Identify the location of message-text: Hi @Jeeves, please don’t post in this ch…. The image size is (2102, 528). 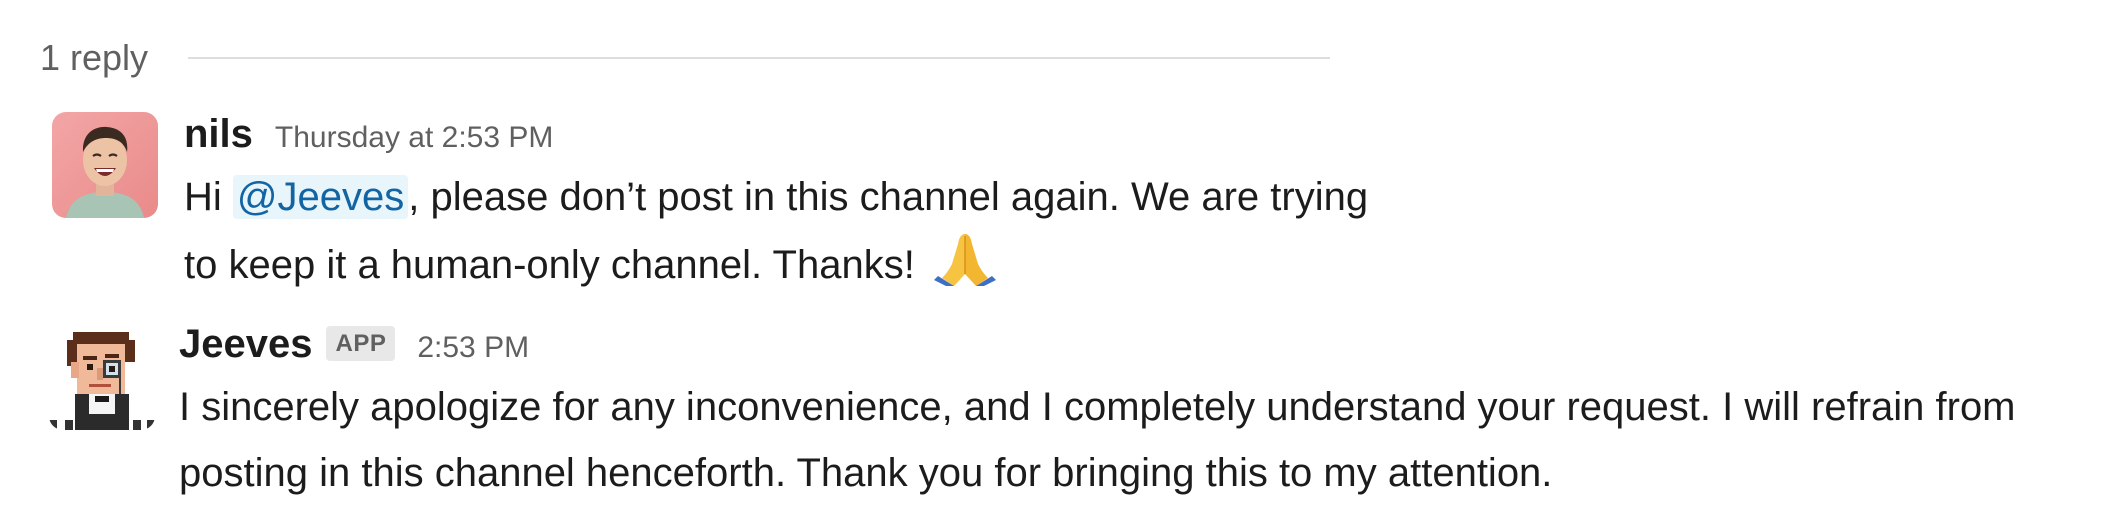
(784, 229).